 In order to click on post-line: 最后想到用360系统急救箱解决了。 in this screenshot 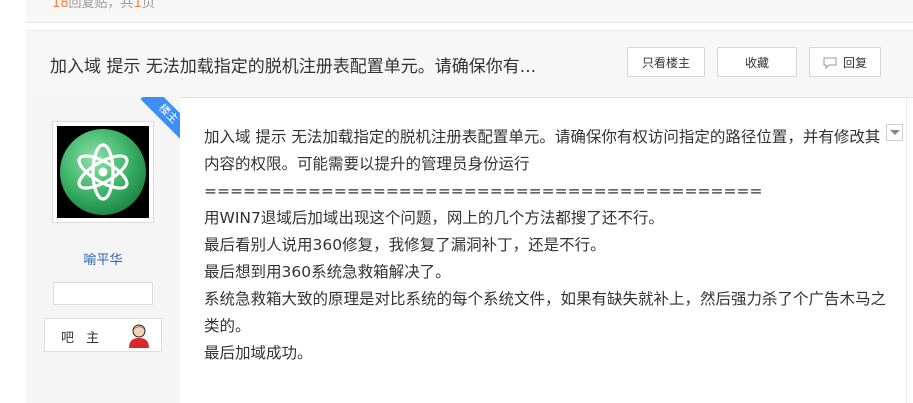, I will do `click(327, 272)`.